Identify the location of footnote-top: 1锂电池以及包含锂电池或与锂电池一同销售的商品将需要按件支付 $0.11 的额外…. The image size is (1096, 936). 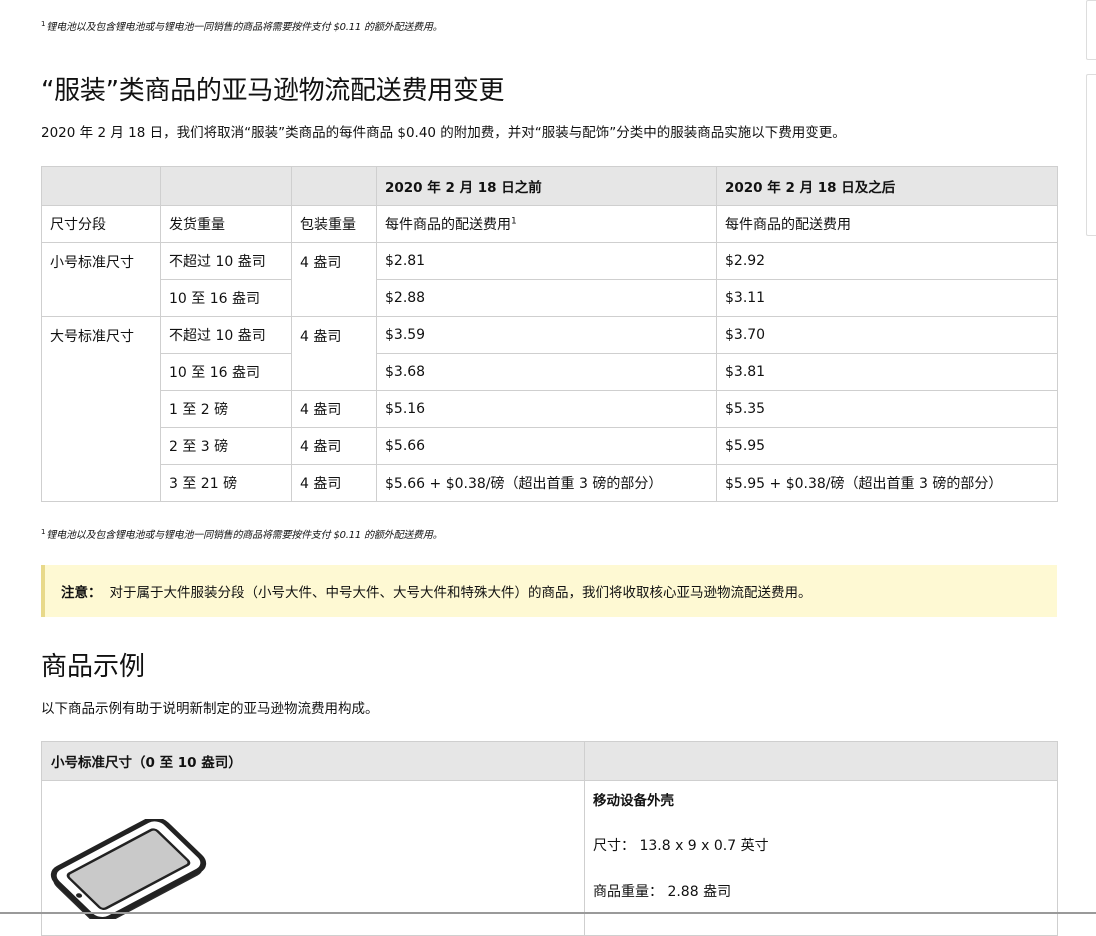
(242, 25).